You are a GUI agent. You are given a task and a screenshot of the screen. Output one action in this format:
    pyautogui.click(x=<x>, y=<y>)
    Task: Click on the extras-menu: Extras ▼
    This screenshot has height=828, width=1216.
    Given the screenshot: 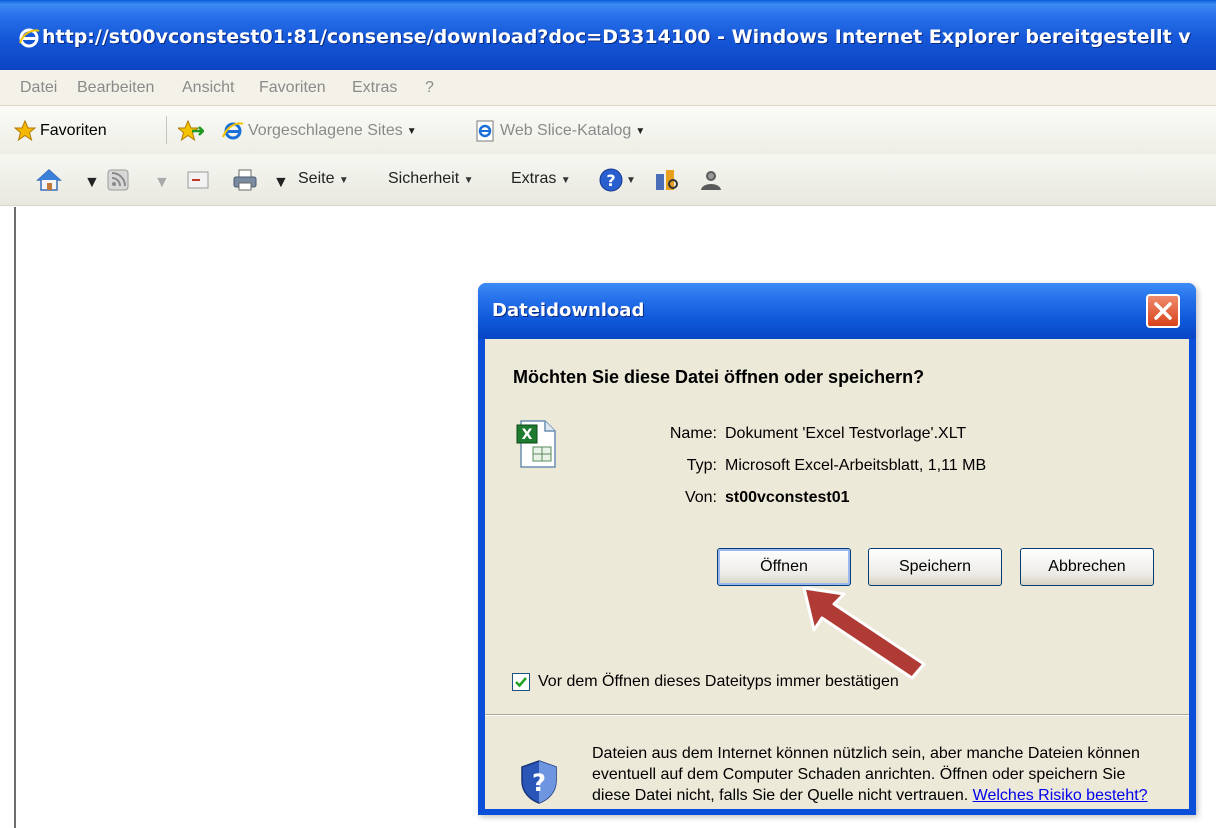 What is the action you would take?
    pyautogui.click(x=541, y=179)
    